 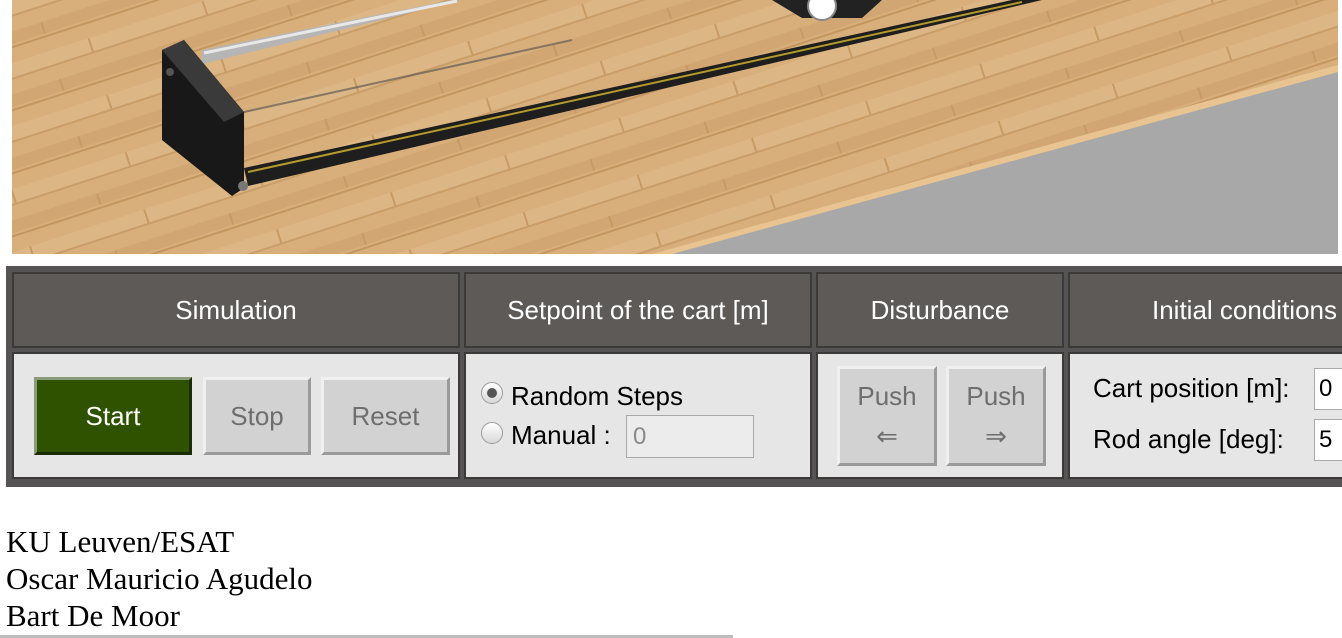 I want to click on rod-angle-field, so click(x=1328, y=440).